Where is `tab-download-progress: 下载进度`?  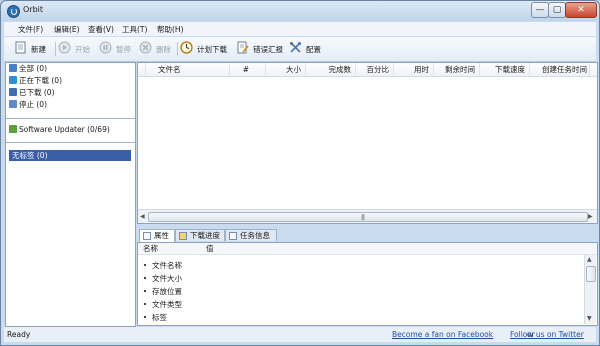
tab-download-progress: 下载进度 is located at coordinates (200, 235).